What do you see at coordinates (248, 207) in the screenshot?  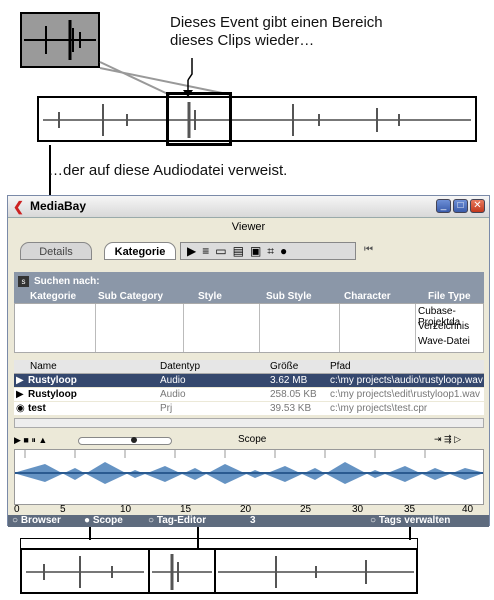 I see `title-bar: ❮ MediaBay _ □ ✕` at bounding box center [248, 207].